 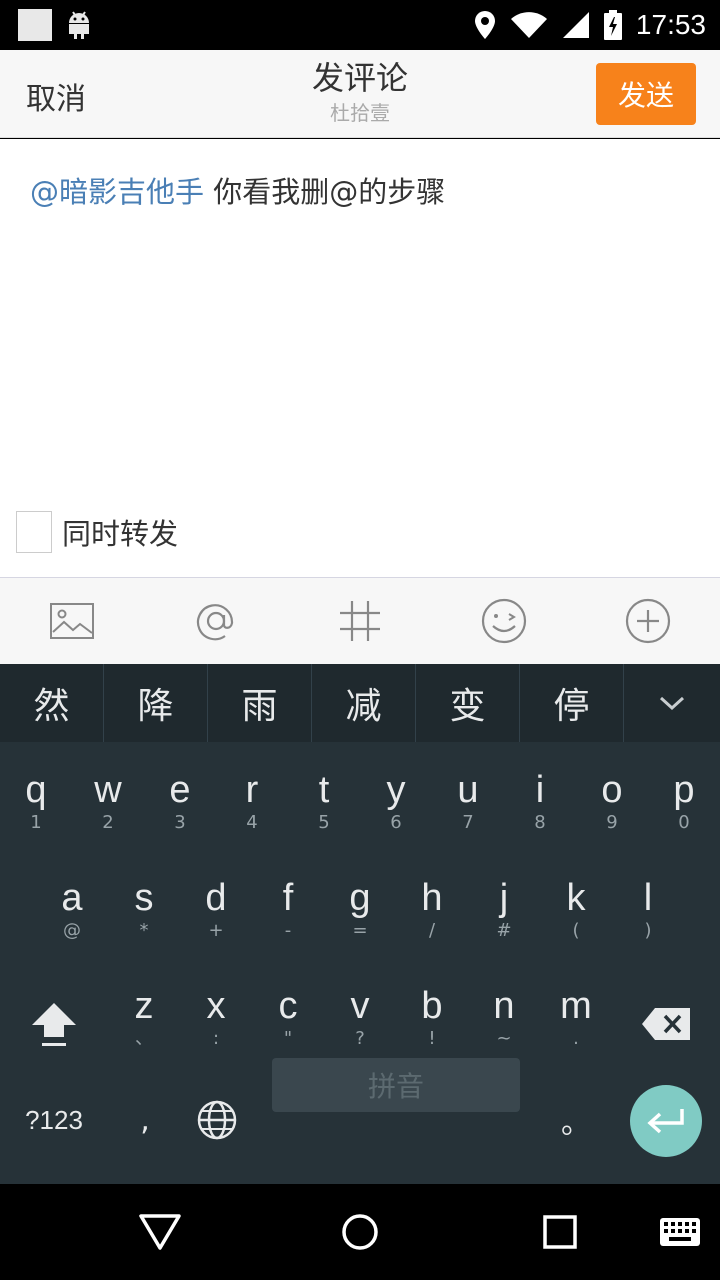 What do you see at coordinates (216, 1038) in the screenshot?
I see `key-hint: :` at bounding box center [216, 1038].